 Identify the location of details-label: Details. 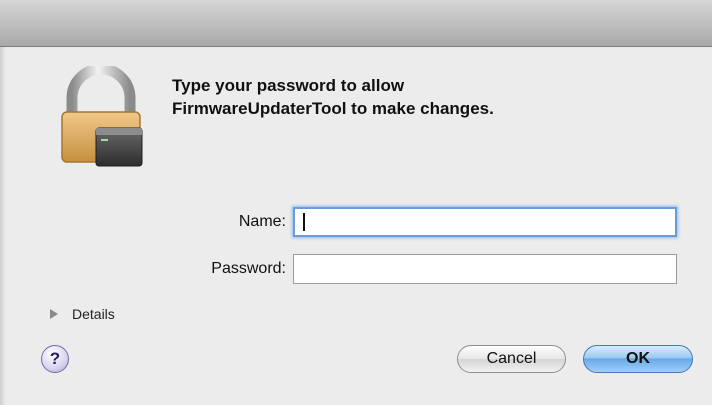
(93, 314).